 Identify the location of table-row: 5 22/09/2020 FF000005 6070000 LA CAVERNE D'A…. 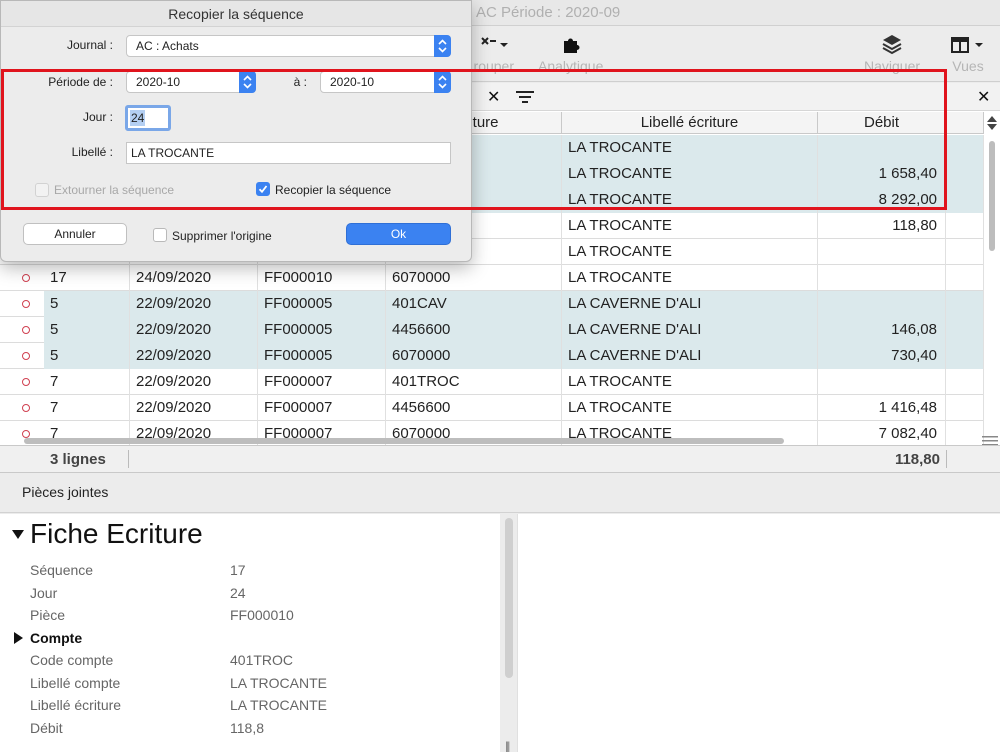
(492, 356).